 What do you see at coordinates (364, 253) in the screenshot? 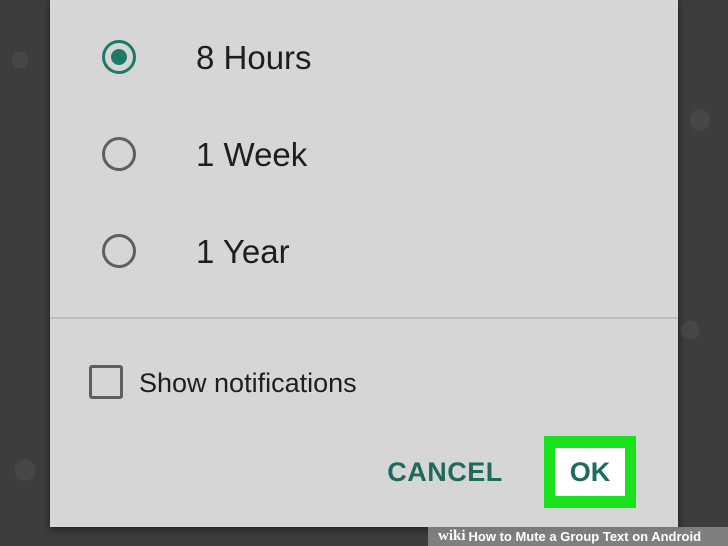
I see `option-1-year: 1 Year` at bounding box center [364, 253].